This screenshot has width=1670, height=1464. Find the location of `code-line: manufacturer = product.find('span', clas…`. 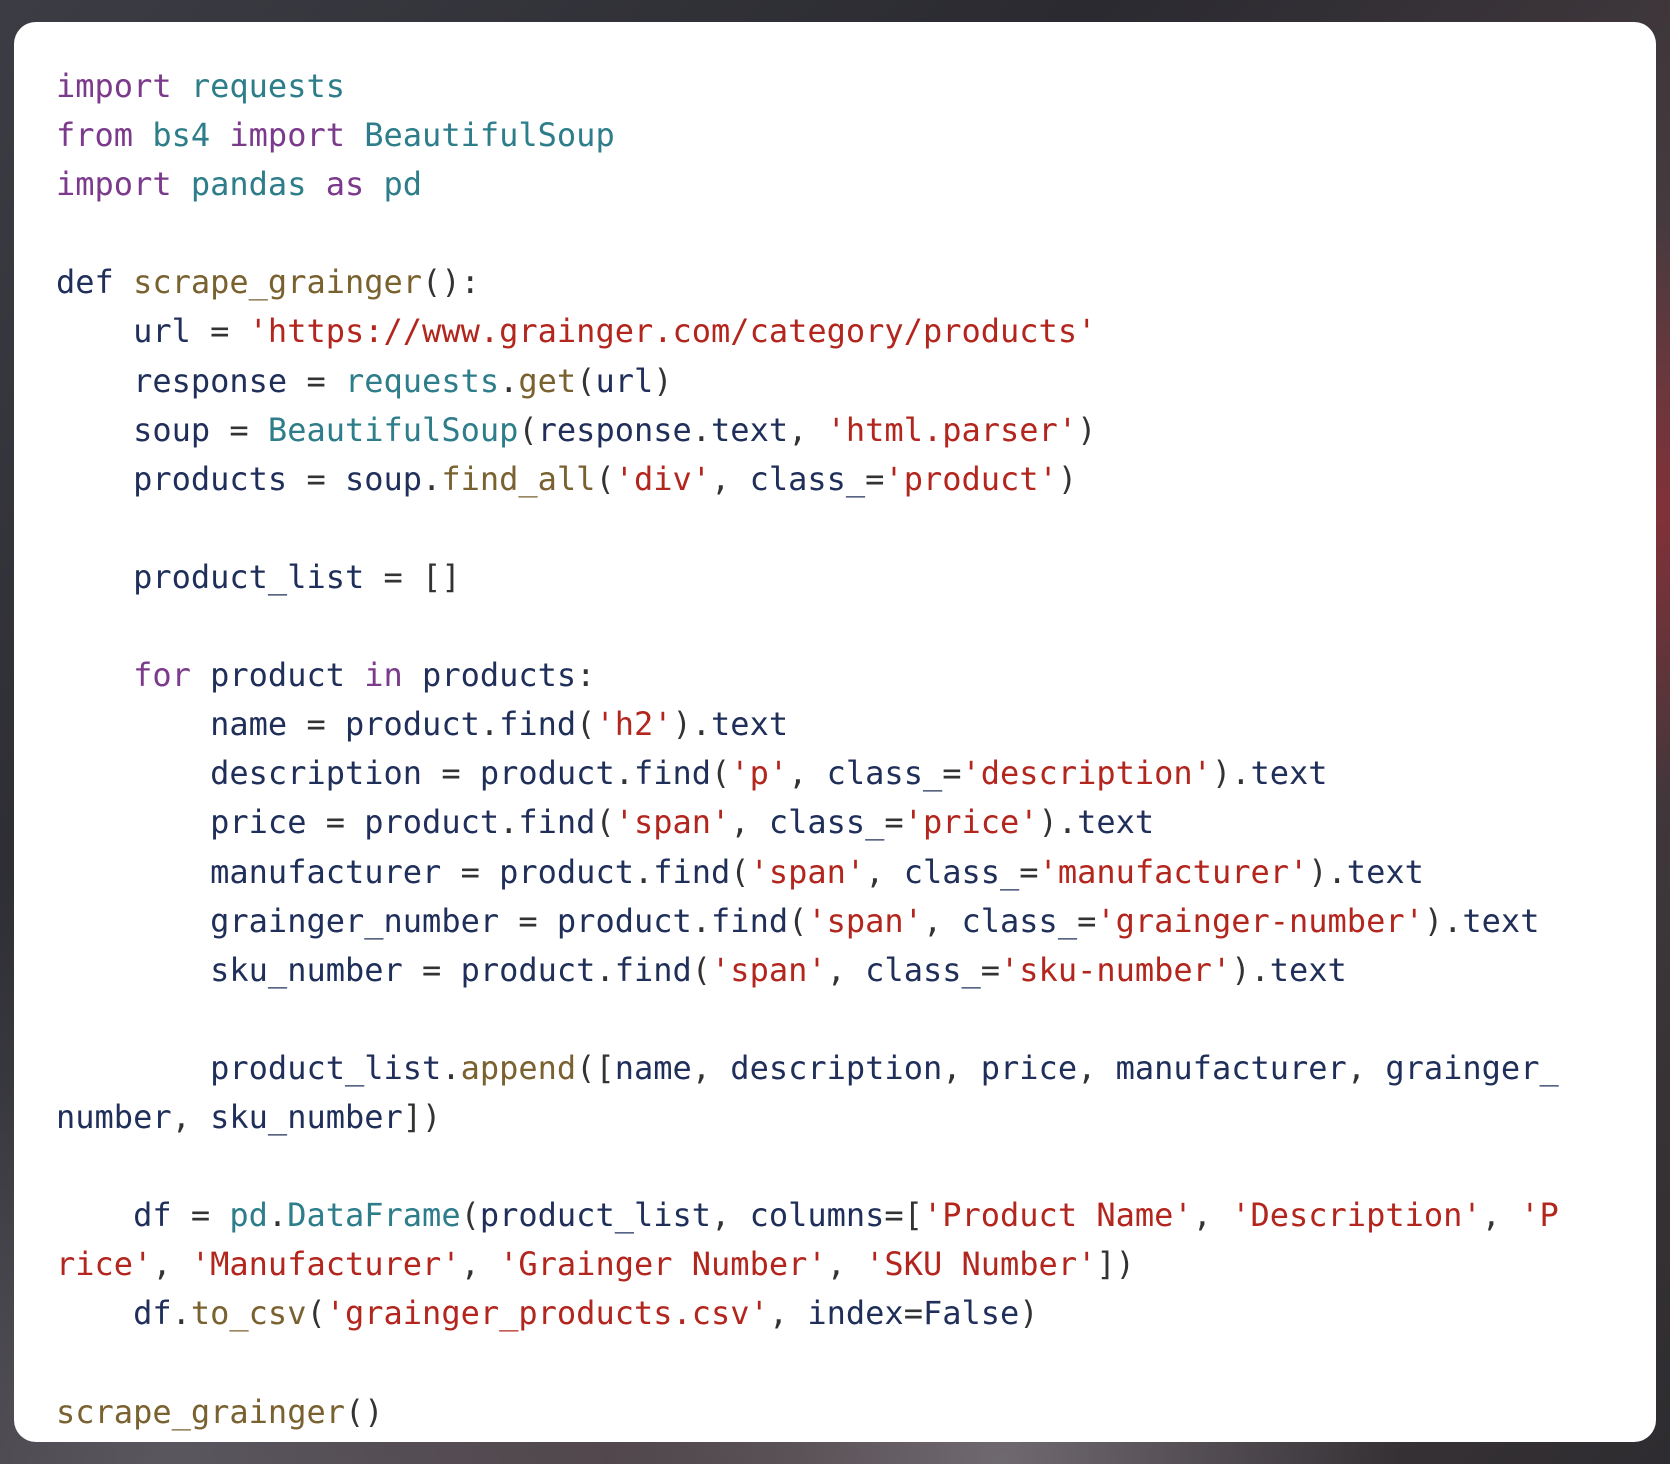

code-line: manufacturer = product.find('span', clas… is located at coordinates (836, 872).